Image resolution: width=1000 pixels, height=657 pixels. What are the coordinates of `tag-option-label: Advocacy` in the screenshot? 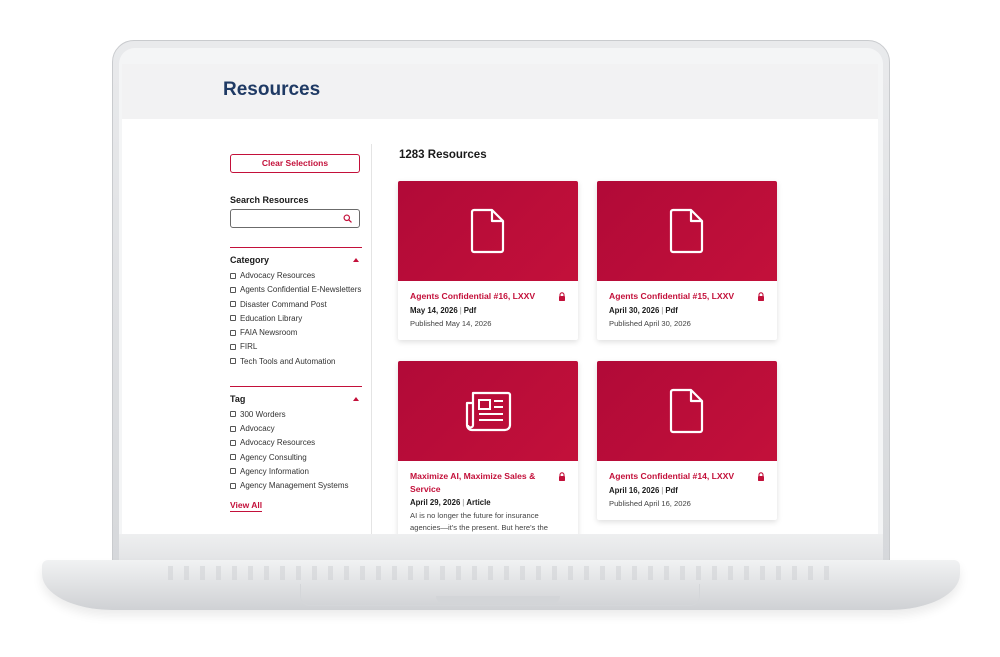 It's located at (257, 429).